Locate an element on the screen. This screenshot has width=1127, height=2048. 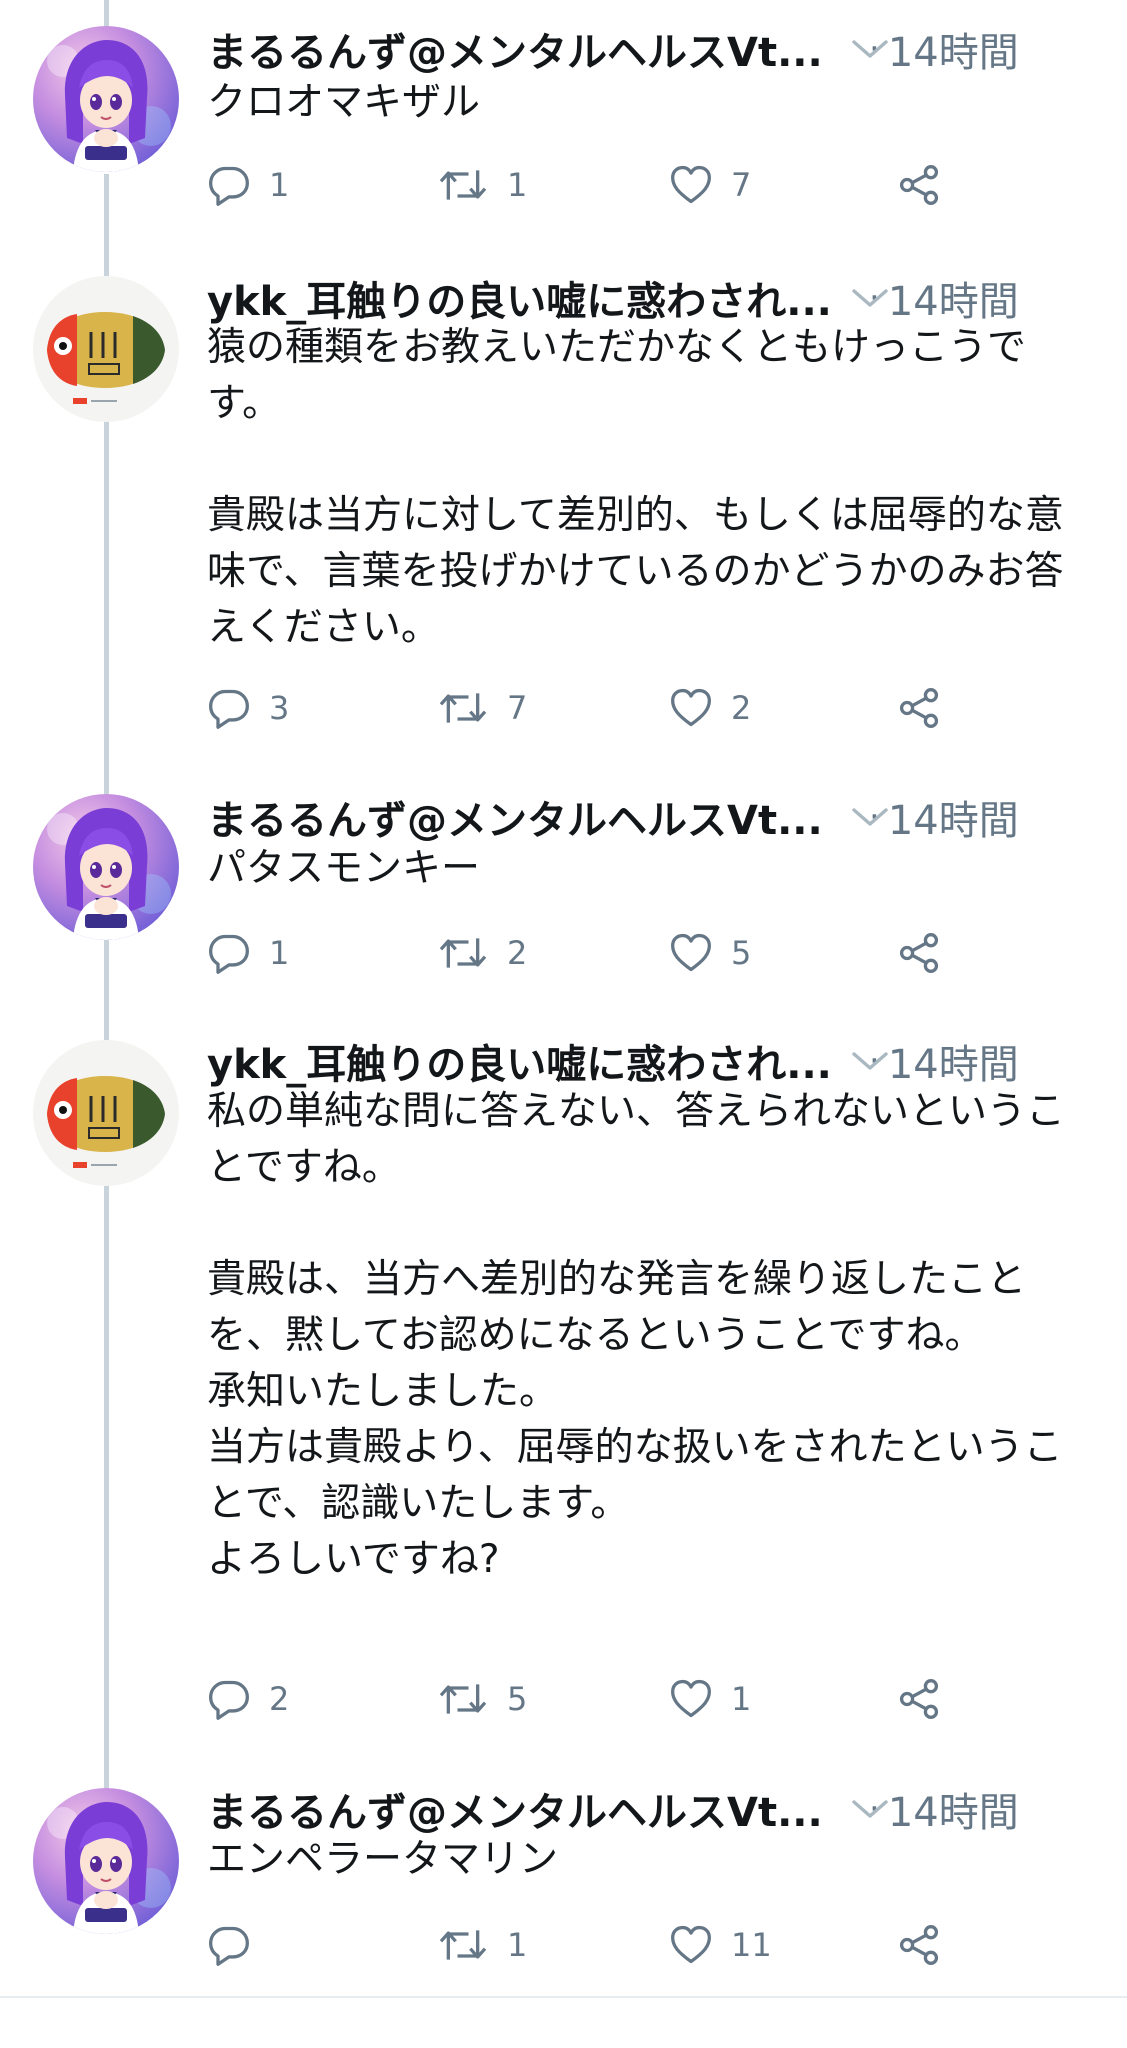
like-button: 1 is located at coordinates (710, 1699).